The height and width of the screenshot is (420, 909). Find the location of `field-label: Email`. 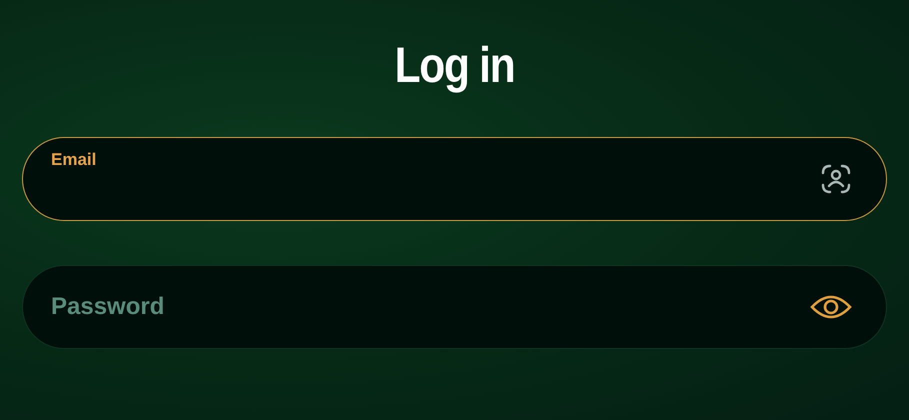

field-label: Email is located at coordinates (73, 160).